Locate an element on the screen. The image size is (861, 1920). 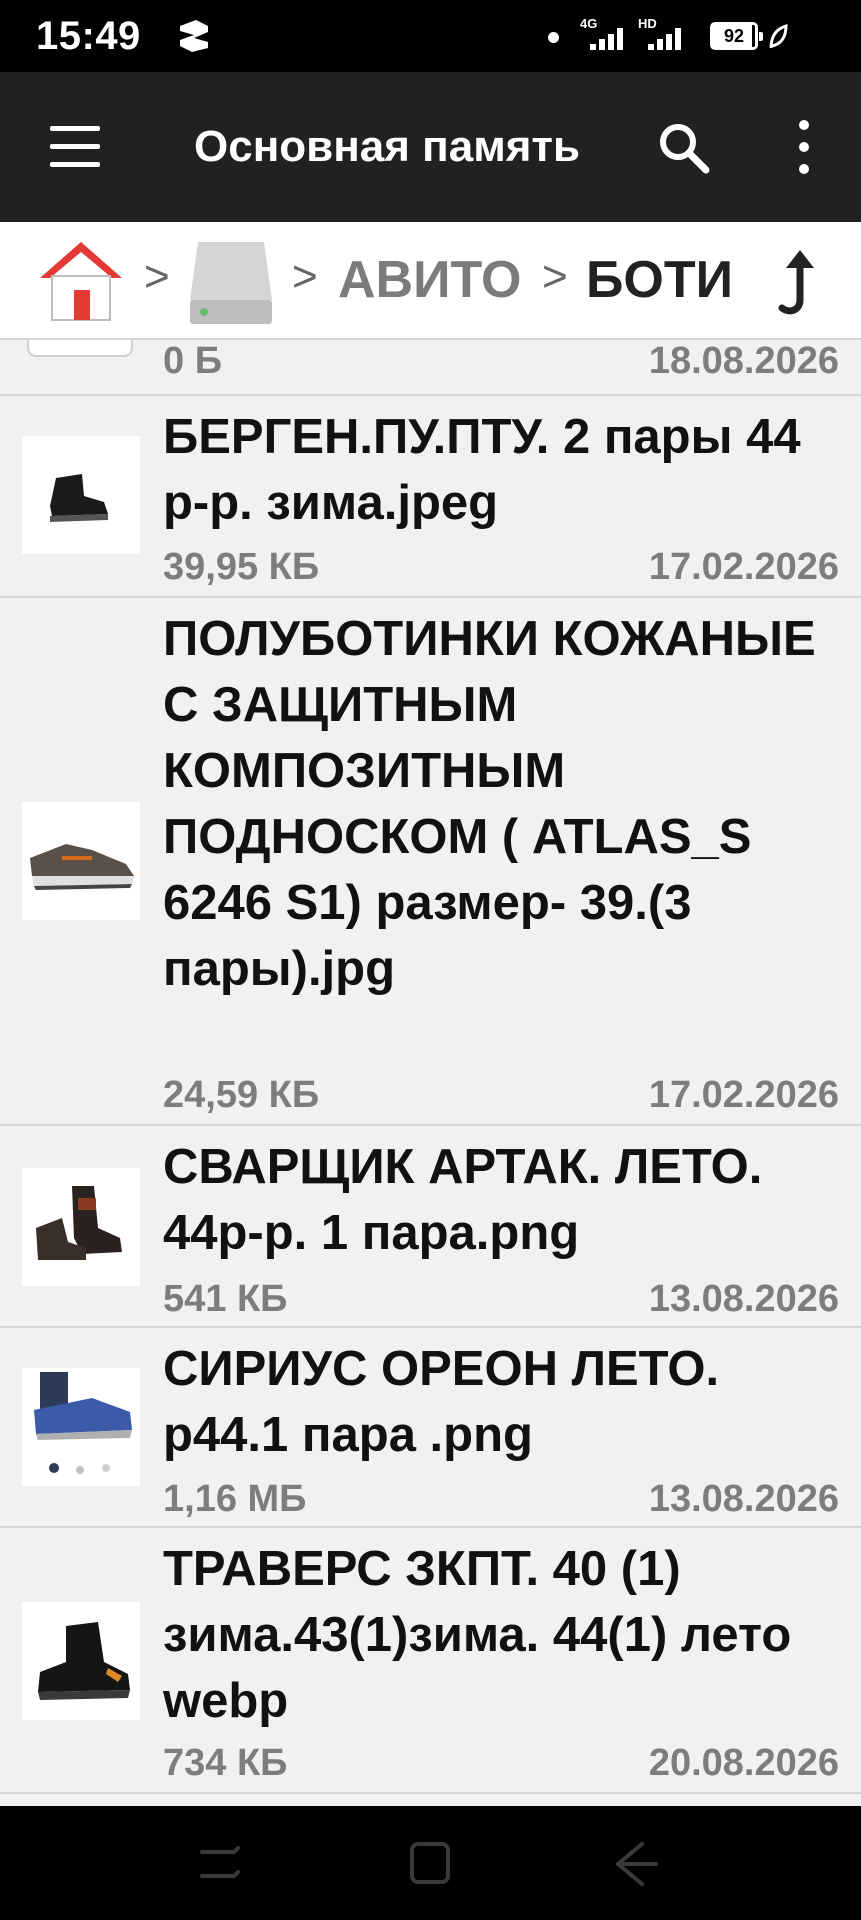
file-size: 0 Б is located at coordinates (193, 361).